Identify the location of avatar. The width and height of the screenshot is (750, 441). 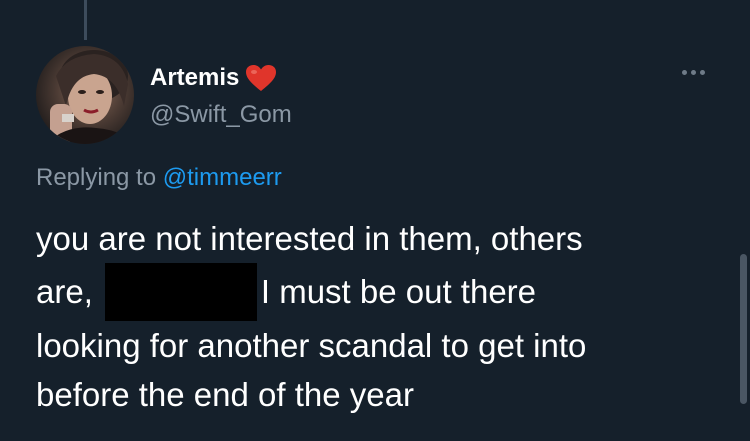
(85, 95).